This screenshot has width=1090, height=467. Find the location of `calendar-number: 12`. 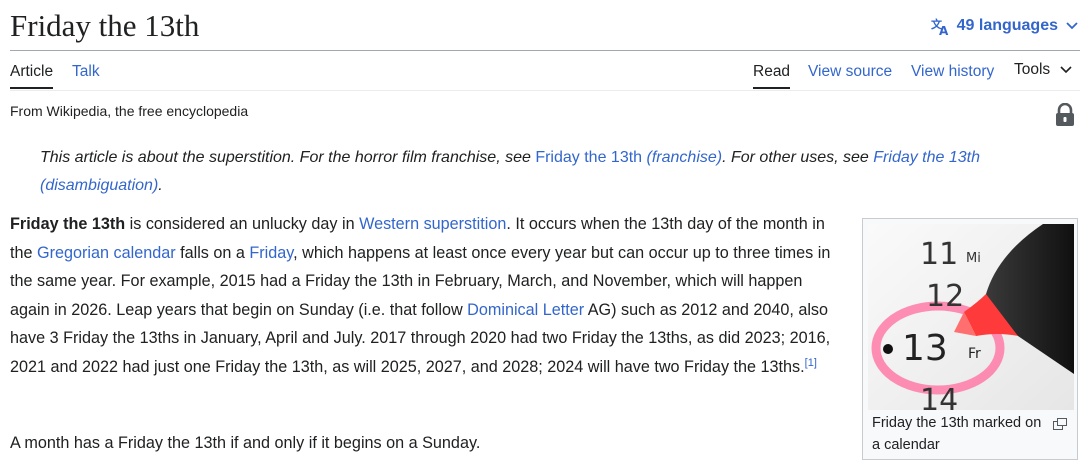

calendar-number: 12 is located at coordinates (945, 296).